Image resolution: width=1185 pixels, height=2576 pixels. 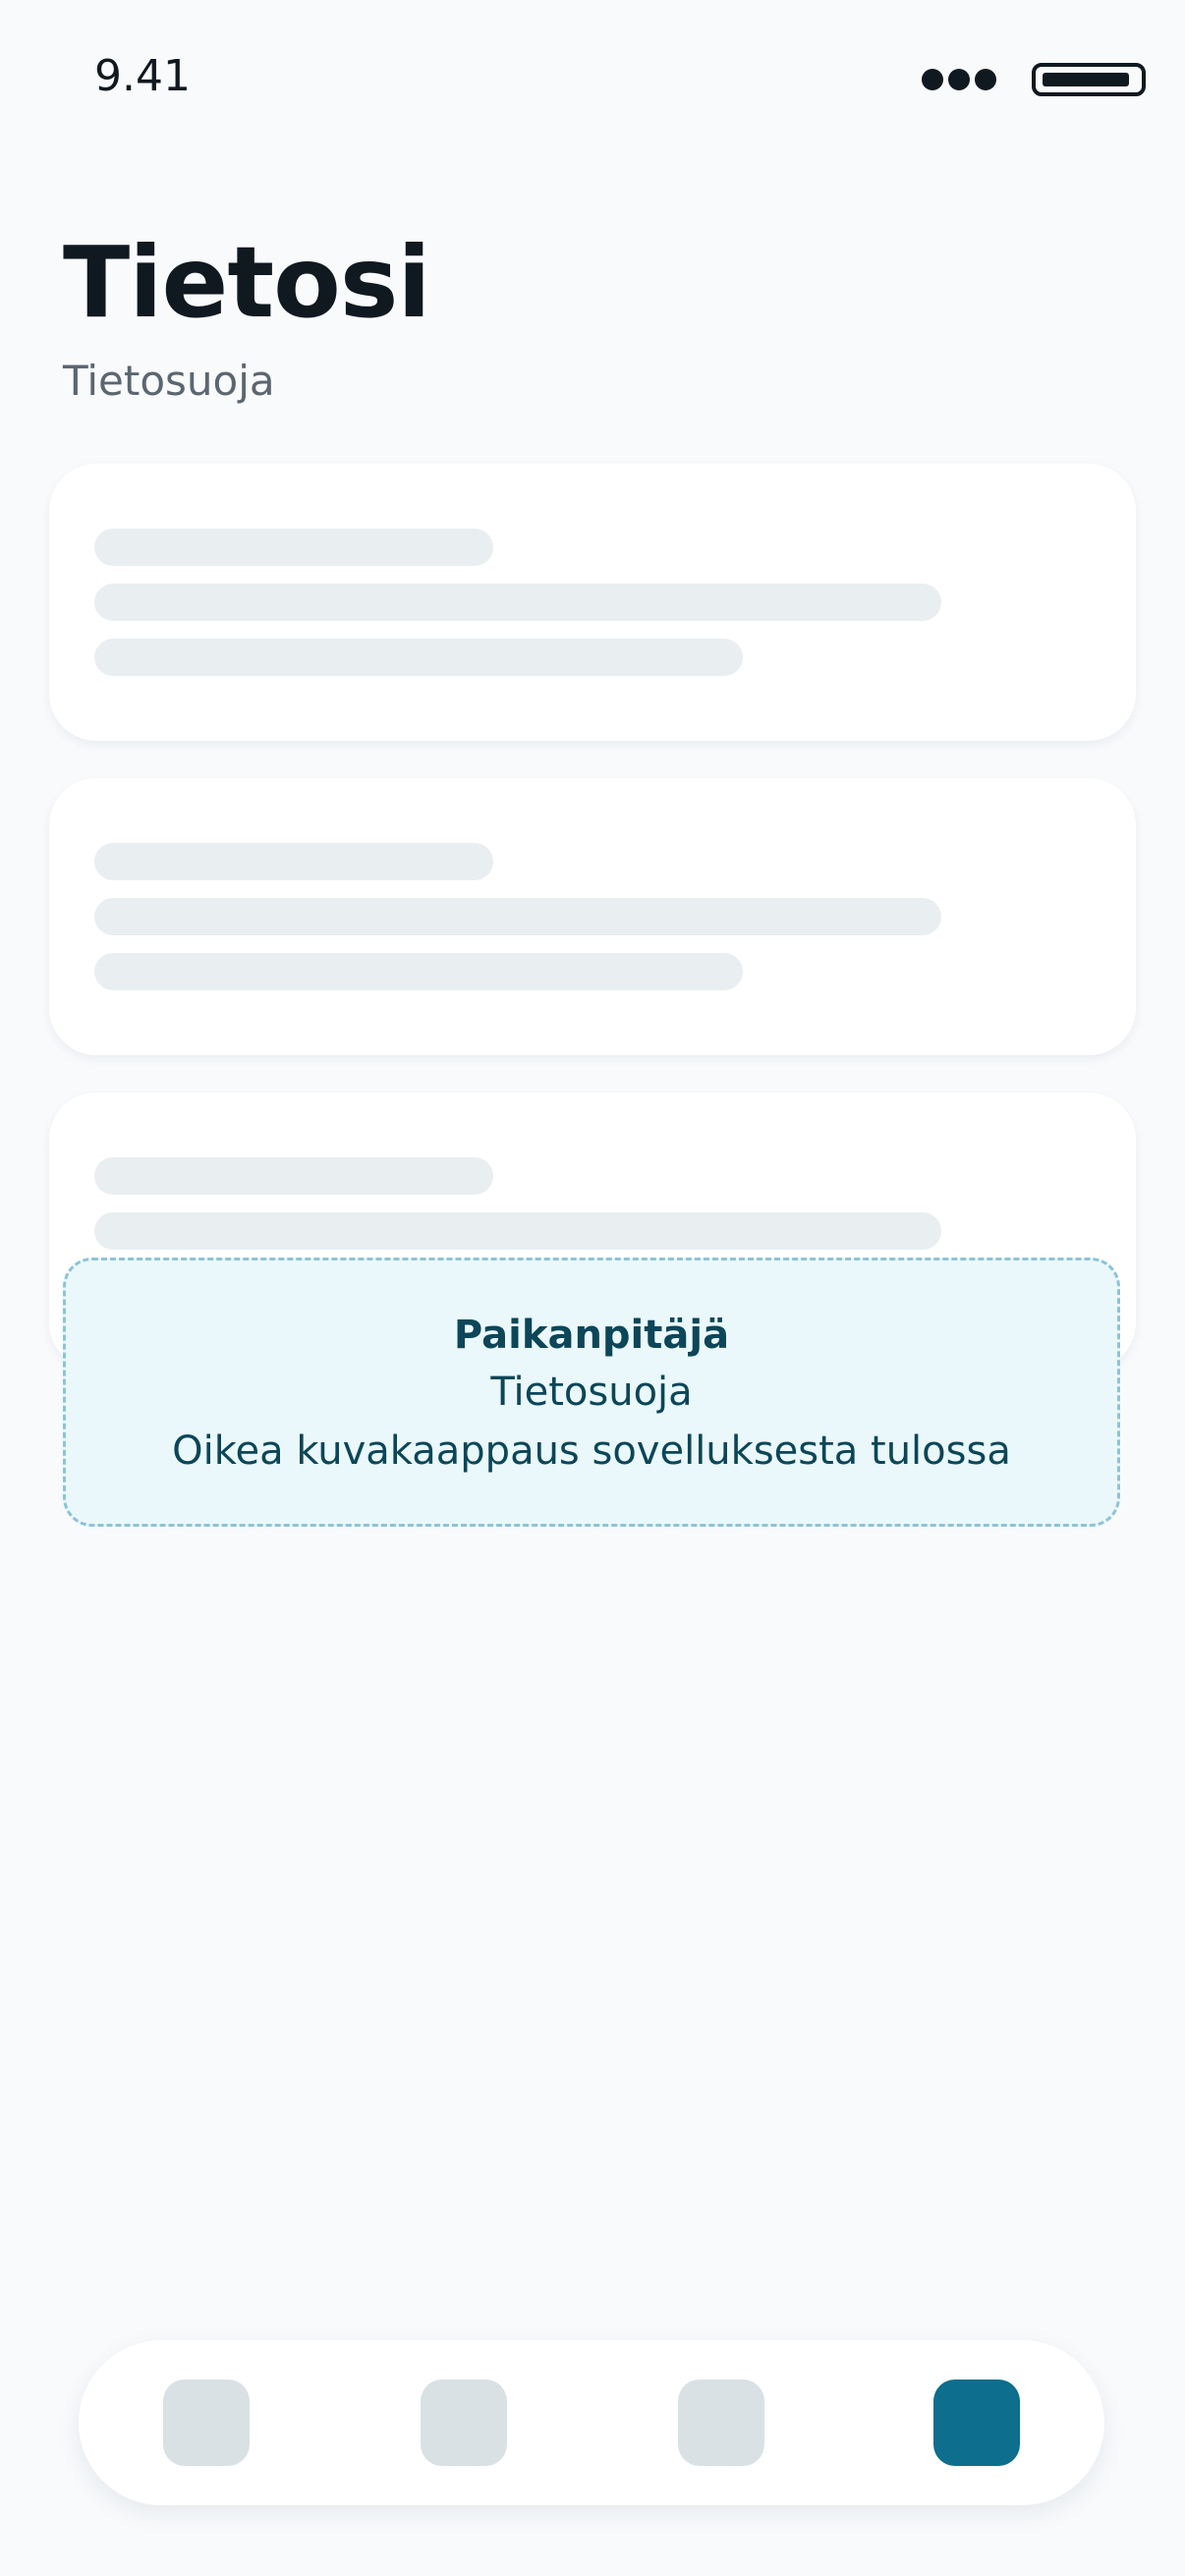 What do you see at coordinates (592, 2422) in the screenshot?
I see `bottom-tab-bar` at bounding box center [592, 2422].